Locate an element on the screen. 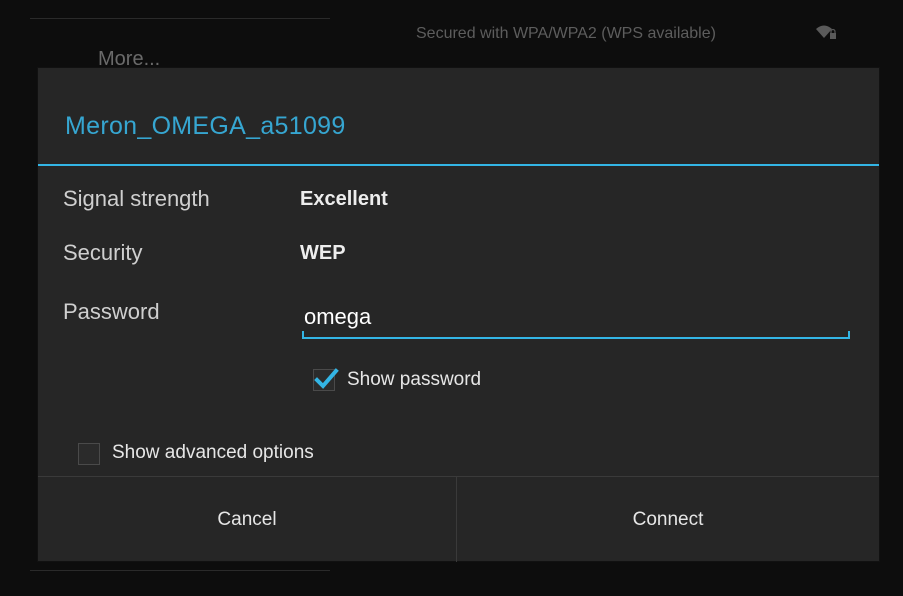 This screenshot has height=596, width=903. security-label: Security is located at coordinates (103, 252).